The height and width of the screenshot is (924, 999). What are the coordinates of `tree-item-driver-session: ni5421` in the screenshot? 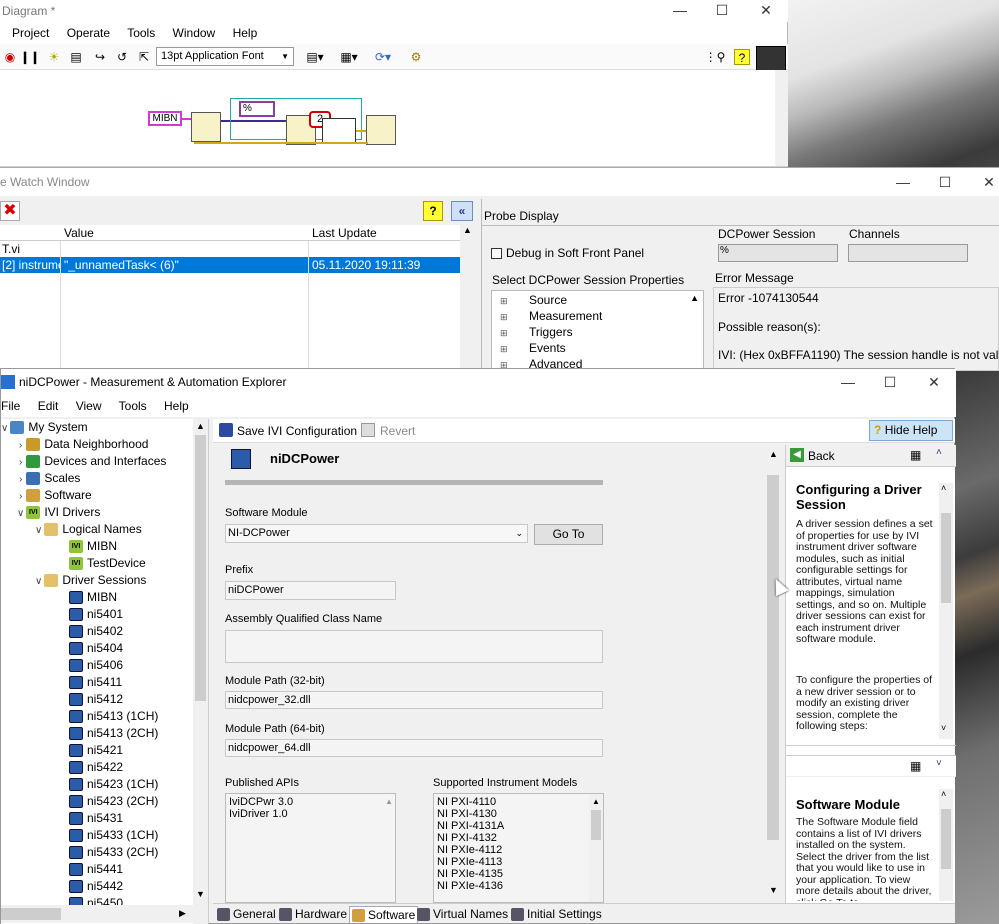 It's located at (96, 750).